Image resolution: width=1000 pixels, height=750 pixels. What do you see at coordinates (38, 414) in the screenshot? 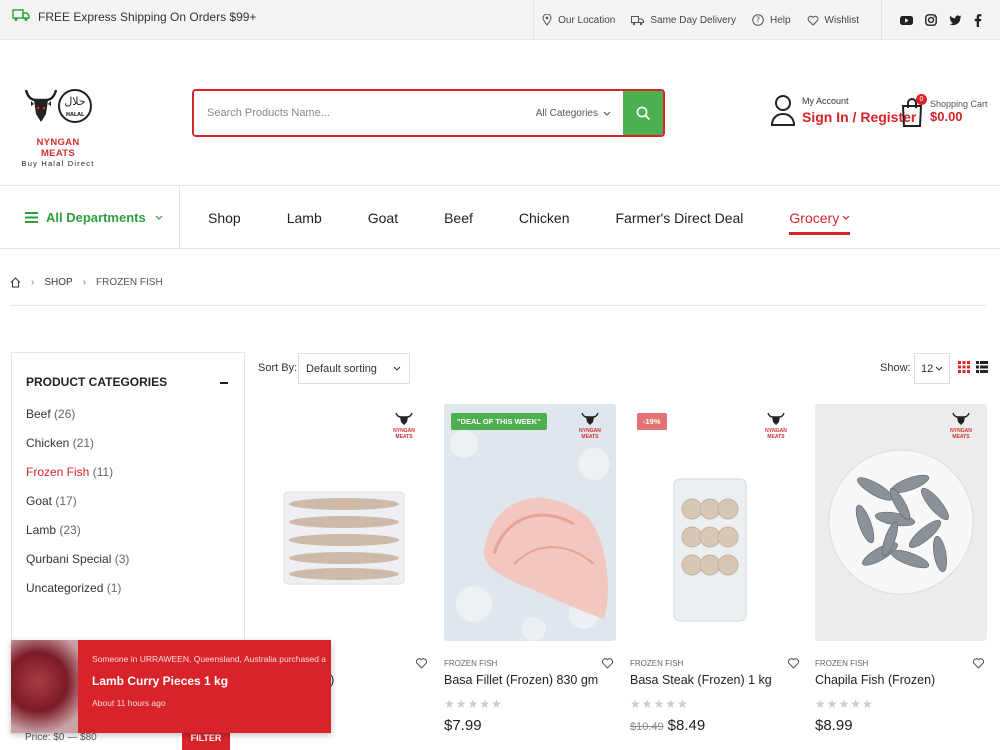
I see `category-name: Beef` at bounding box center [38, 414].